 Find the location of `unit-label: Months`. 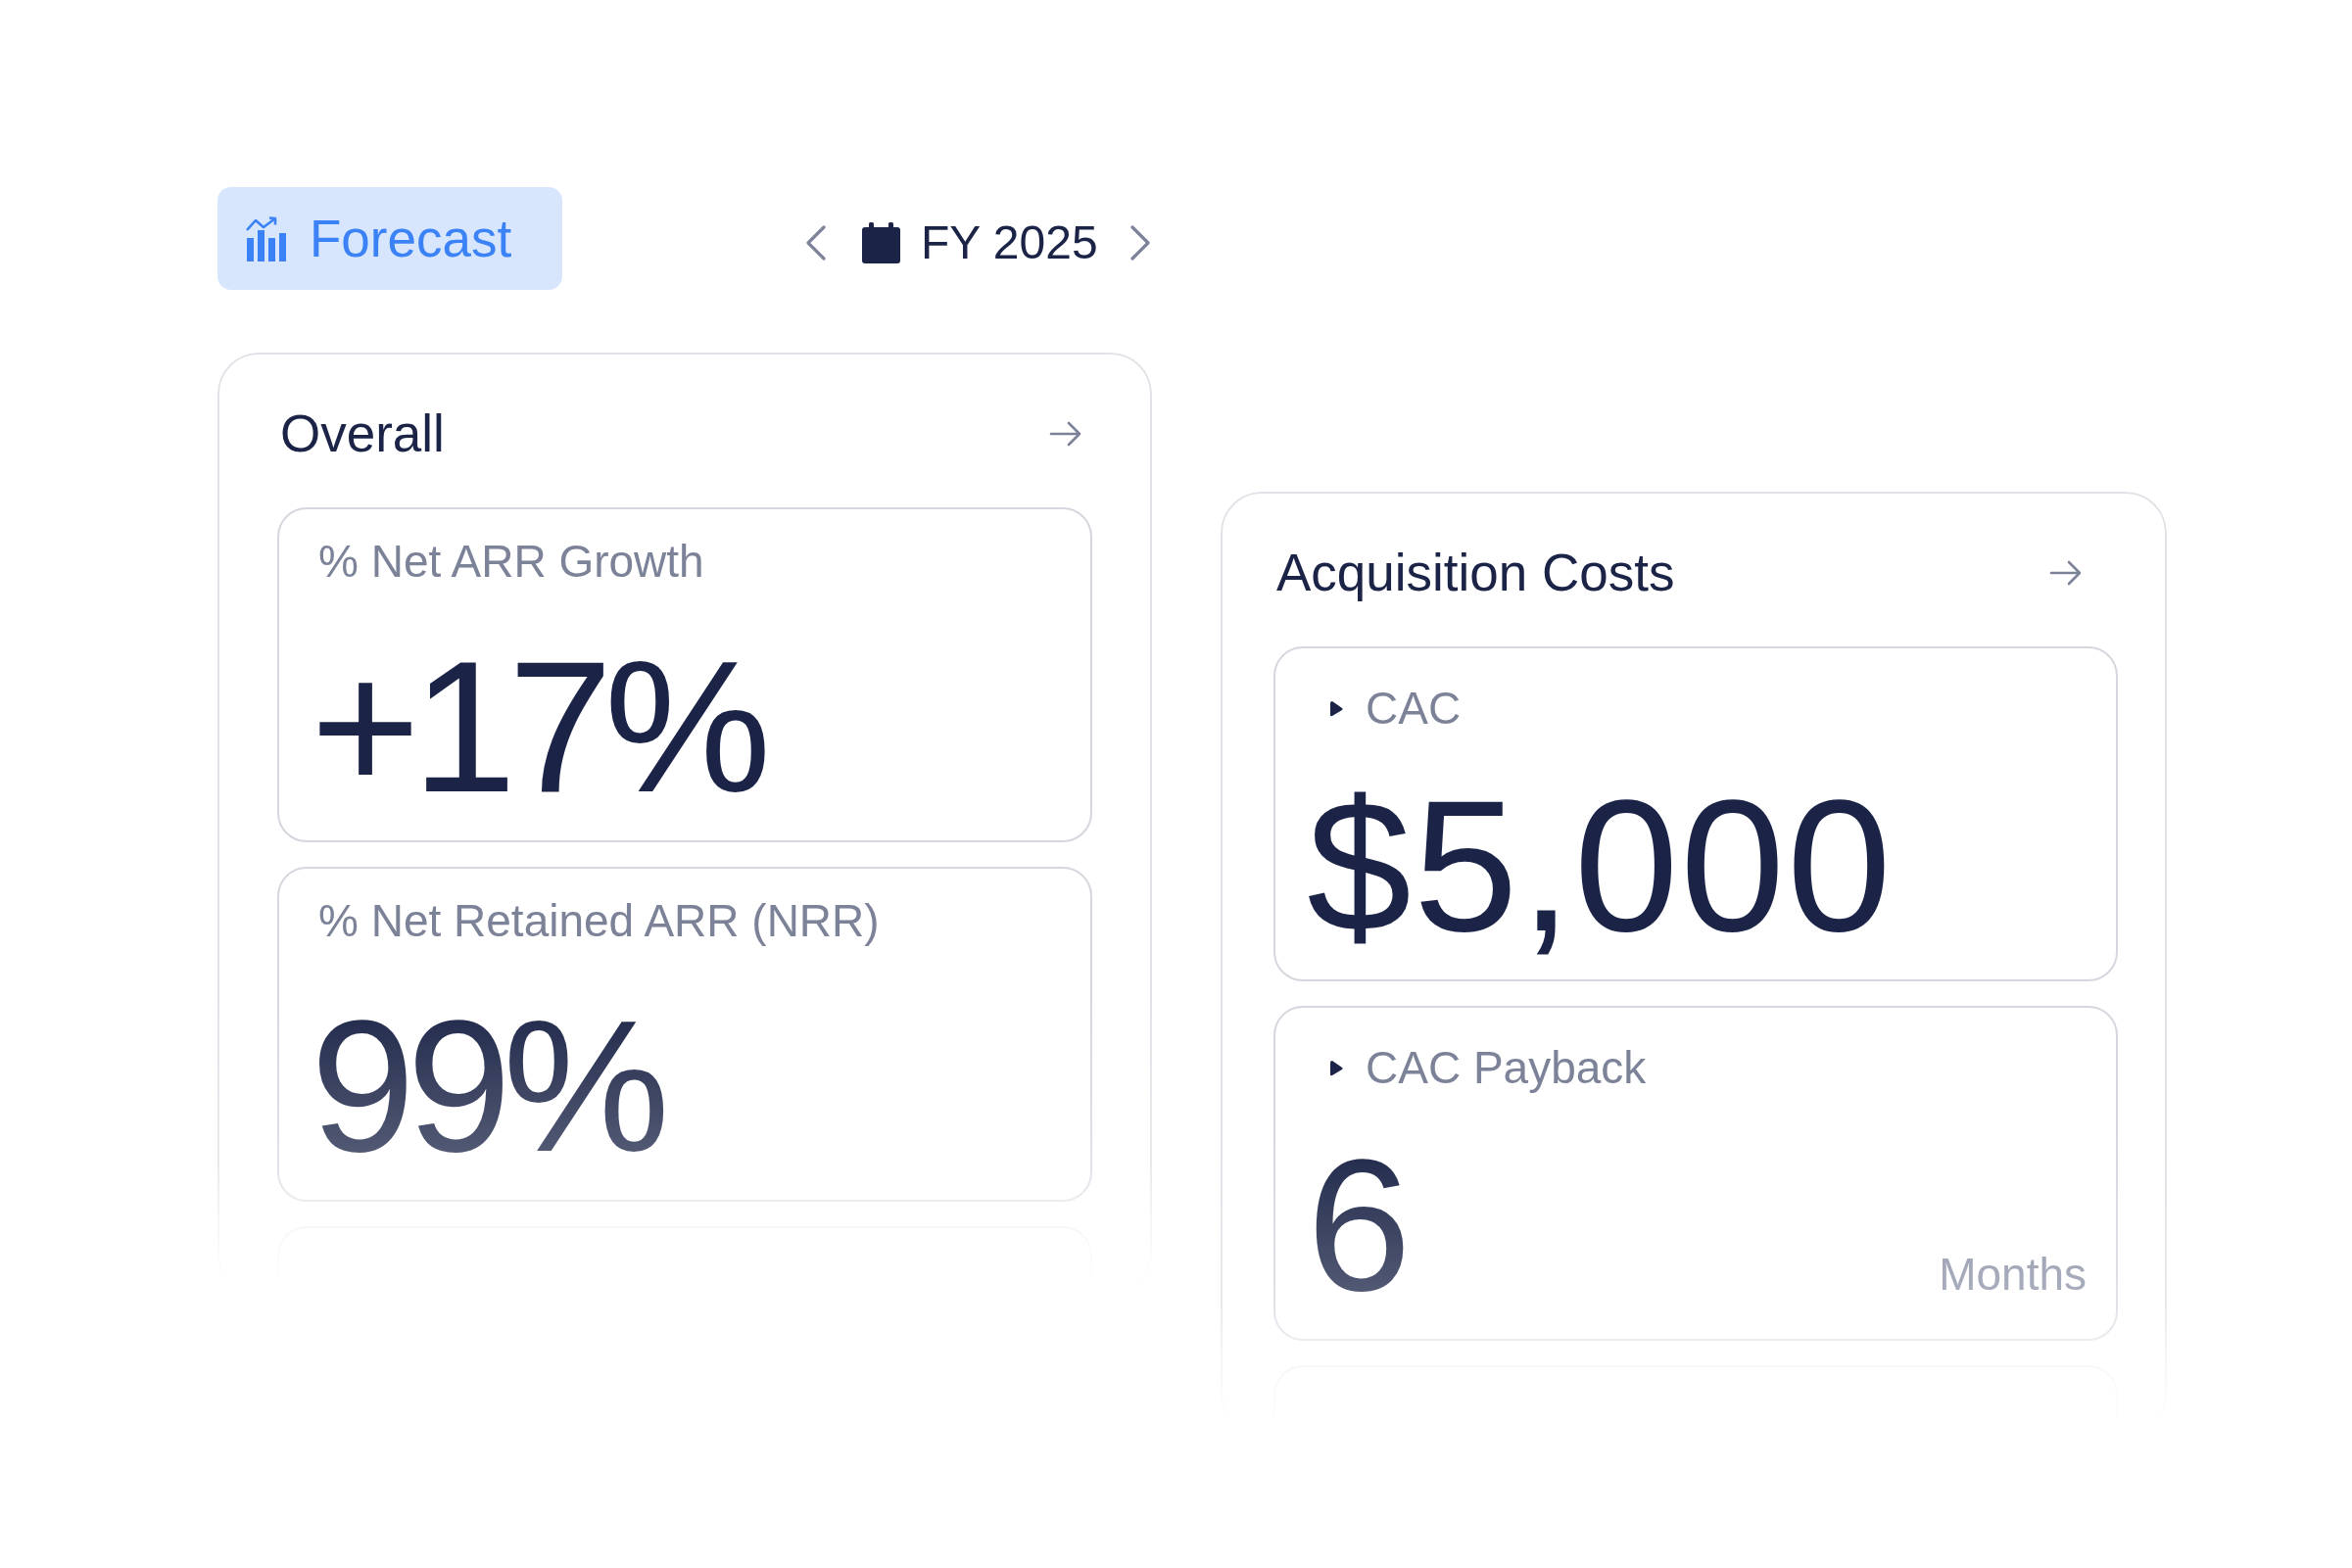

unit-label: Months is located at coordinates (2013, 1275).